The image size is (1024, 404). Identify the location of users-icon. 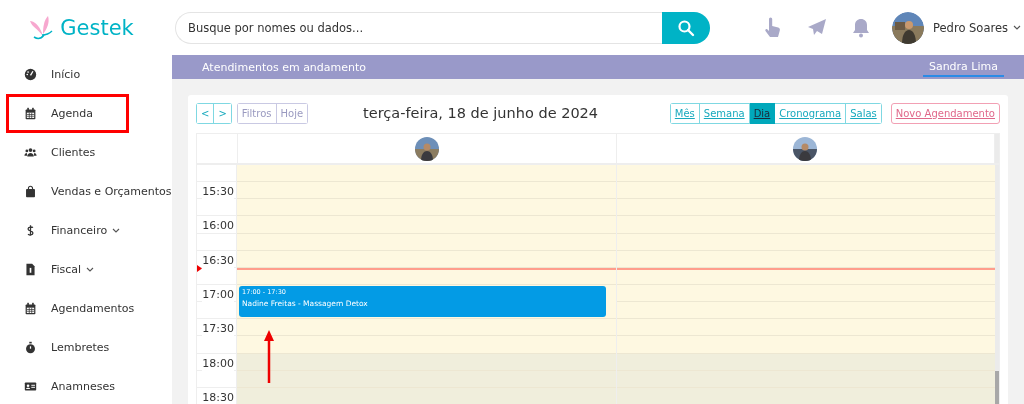
(30, 152).